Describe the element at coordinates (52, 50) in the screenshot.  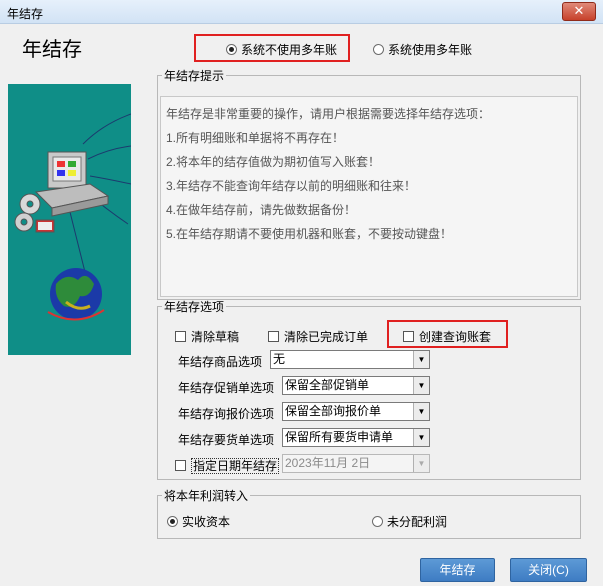
I see `page-title: 年结存` at that location.